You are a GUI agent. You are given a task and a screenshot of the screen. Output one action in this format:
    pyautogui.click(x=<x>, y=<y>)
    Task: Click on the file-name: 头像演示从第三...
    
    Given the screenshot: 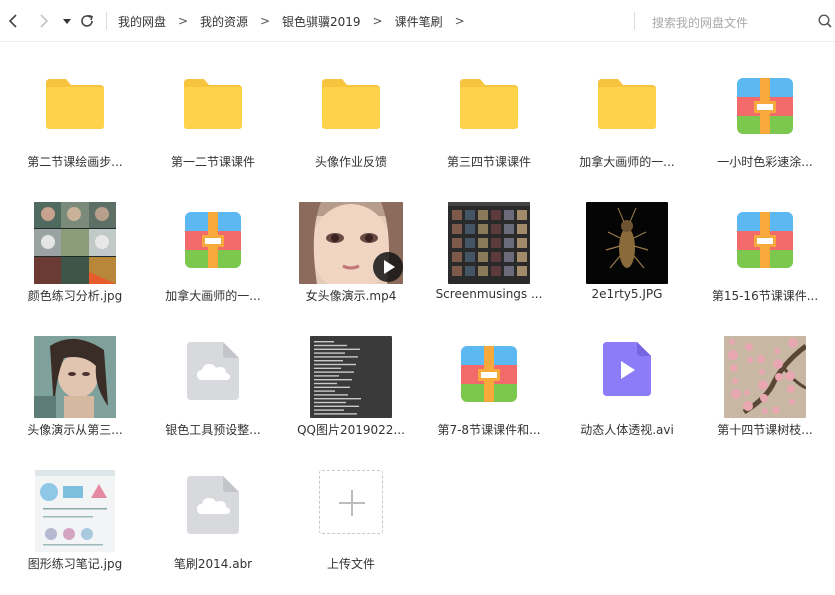 What is the action you would take?
    pyautogui.click(x=75, y=430)
    